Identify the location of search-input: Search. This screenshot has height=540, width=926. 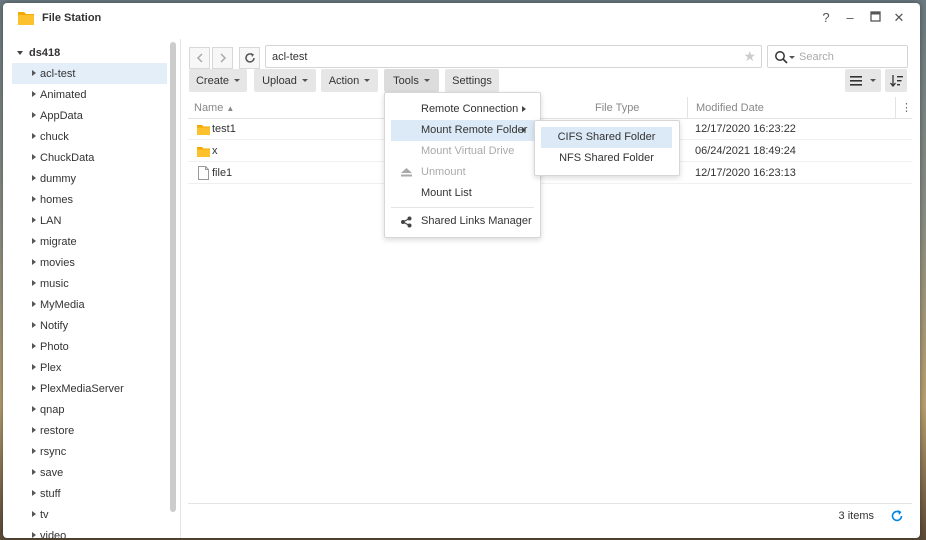
(837, 56).